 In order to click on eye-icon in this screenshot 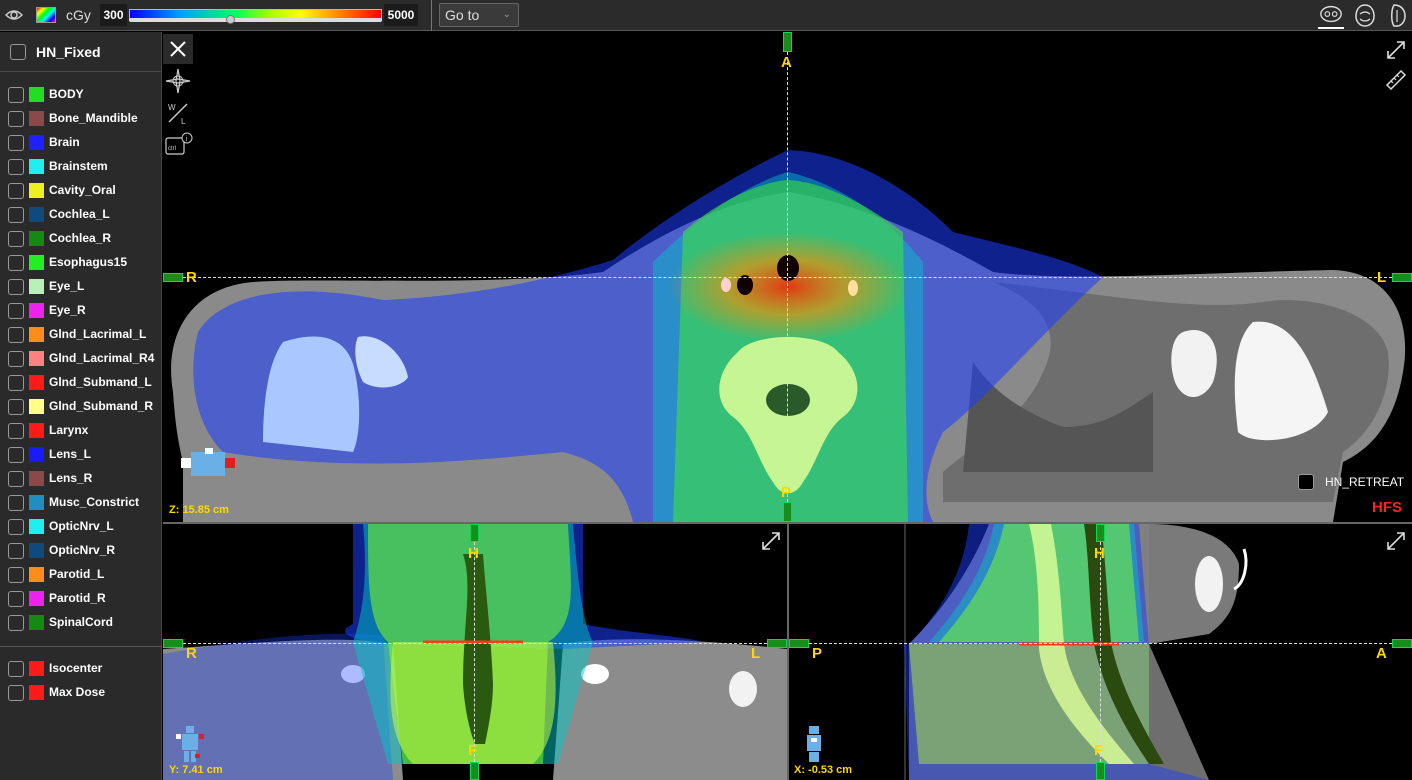, I will do `click(14, 15)`.